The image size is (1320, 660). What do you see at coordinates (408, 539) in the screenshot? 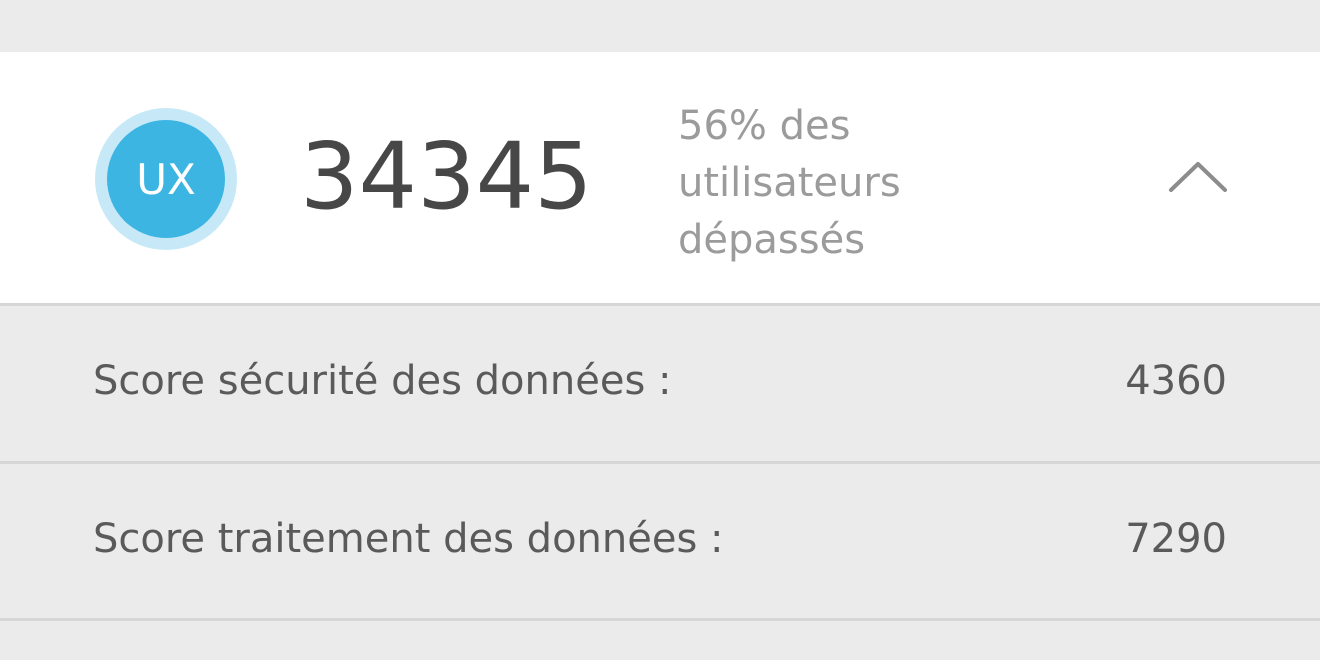
I see `detail-label: Score traitement des données :` at bounding box center [408, 539].